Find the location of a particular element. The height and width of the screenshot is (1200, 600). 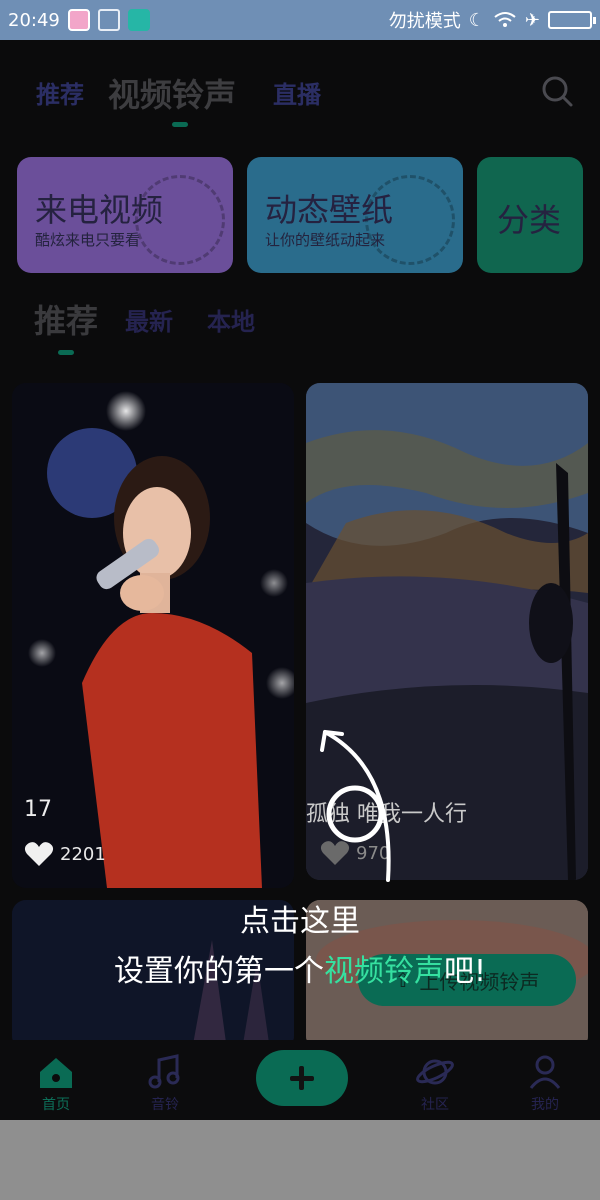

add-button is located at coordinates (302, 1078).